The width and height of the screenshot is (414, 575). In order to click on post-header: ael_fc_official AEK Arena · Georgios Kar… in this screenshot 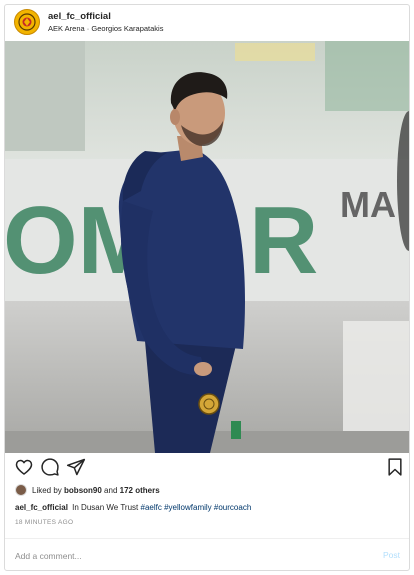, I will do `click(207, 23)`.